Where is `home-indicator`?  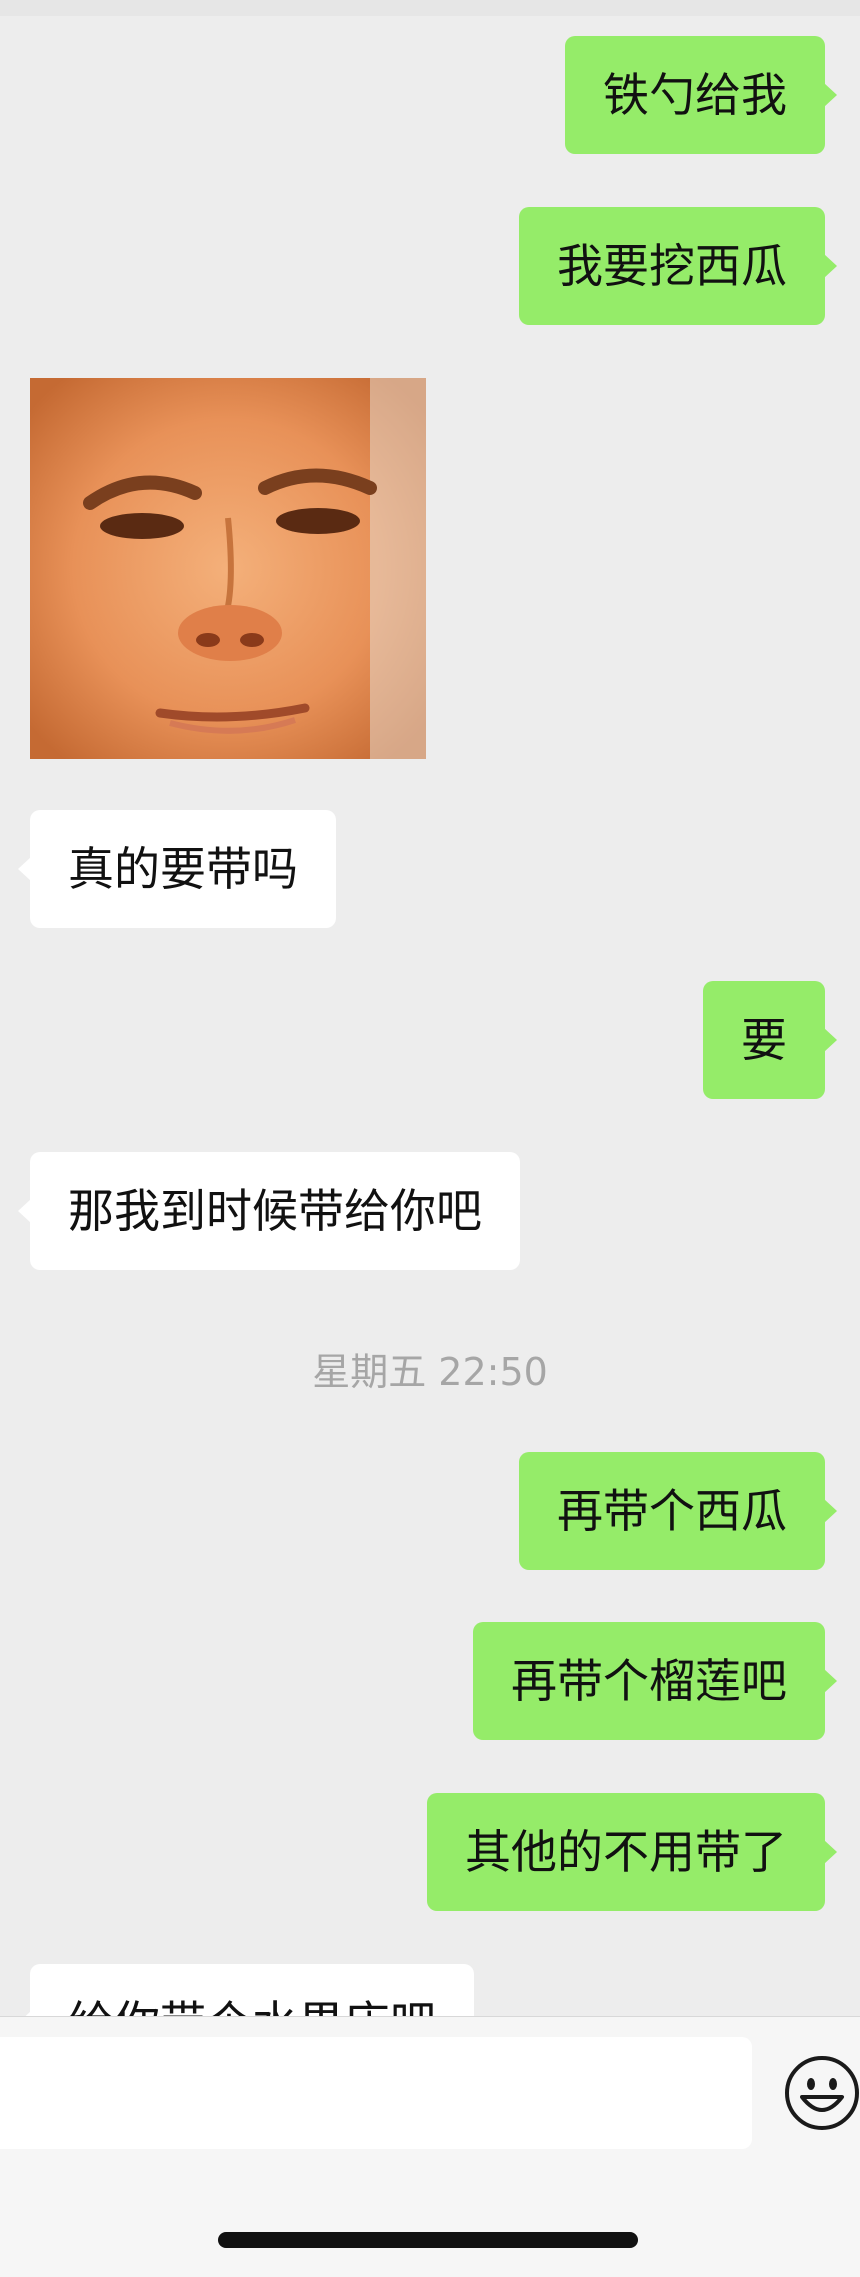
home-indicator is located at coordinates (428, 2240).